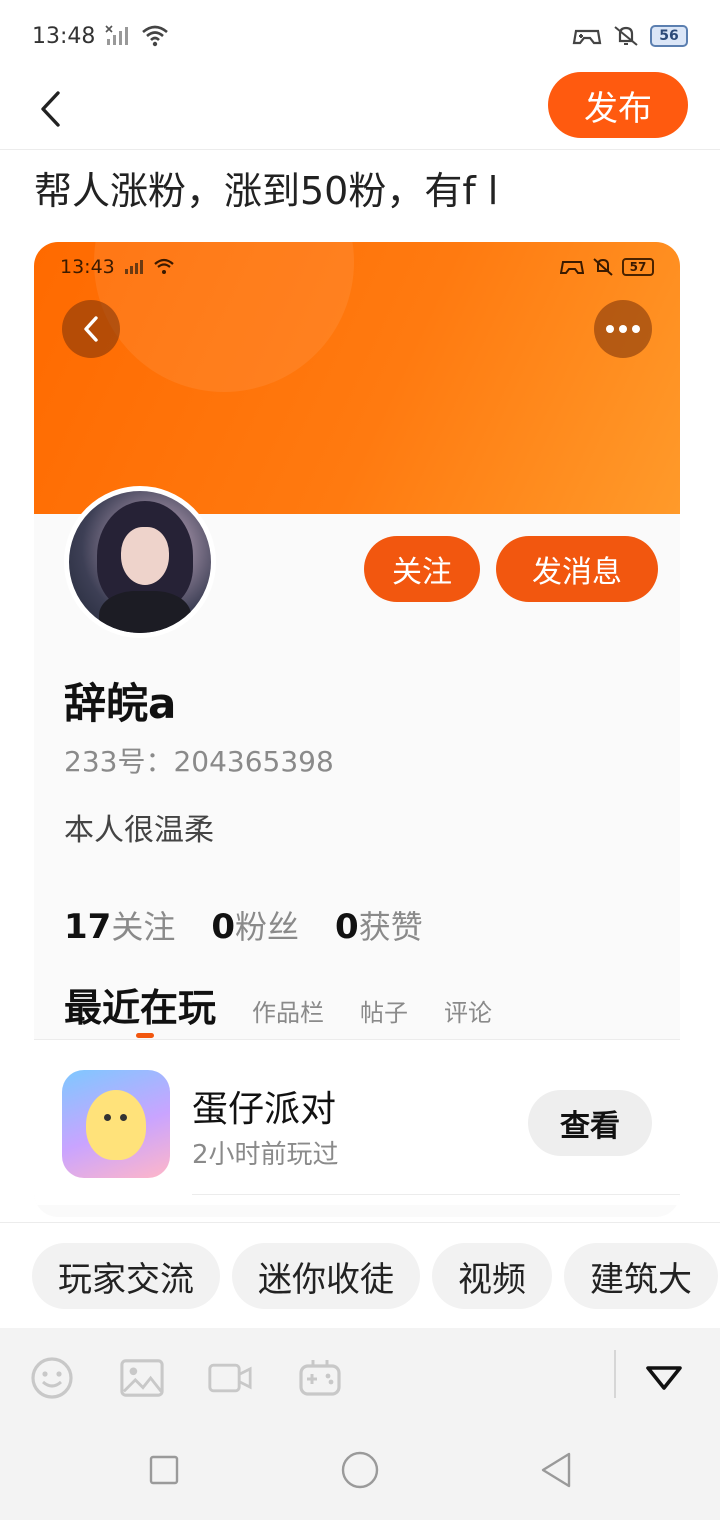  I want to click on topic-tag-bar: 玩家交流 迷你收徒 视频 建筑大, so click(360, 1275).